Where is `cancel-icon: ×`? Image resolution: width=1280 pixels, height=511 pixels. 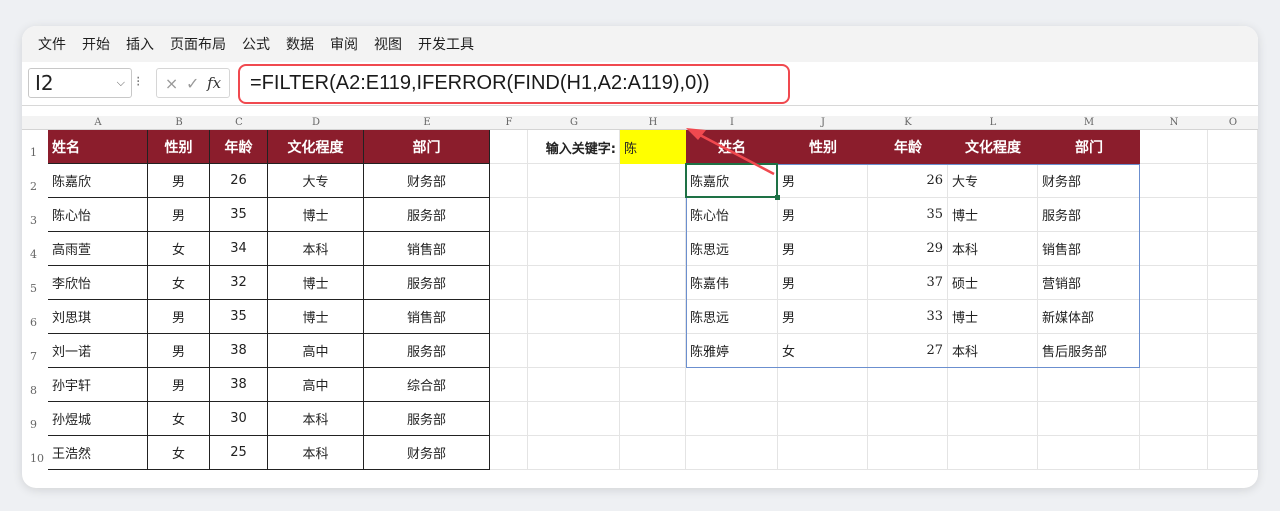
cancel-icon: × is located at coordinates (171, 83).